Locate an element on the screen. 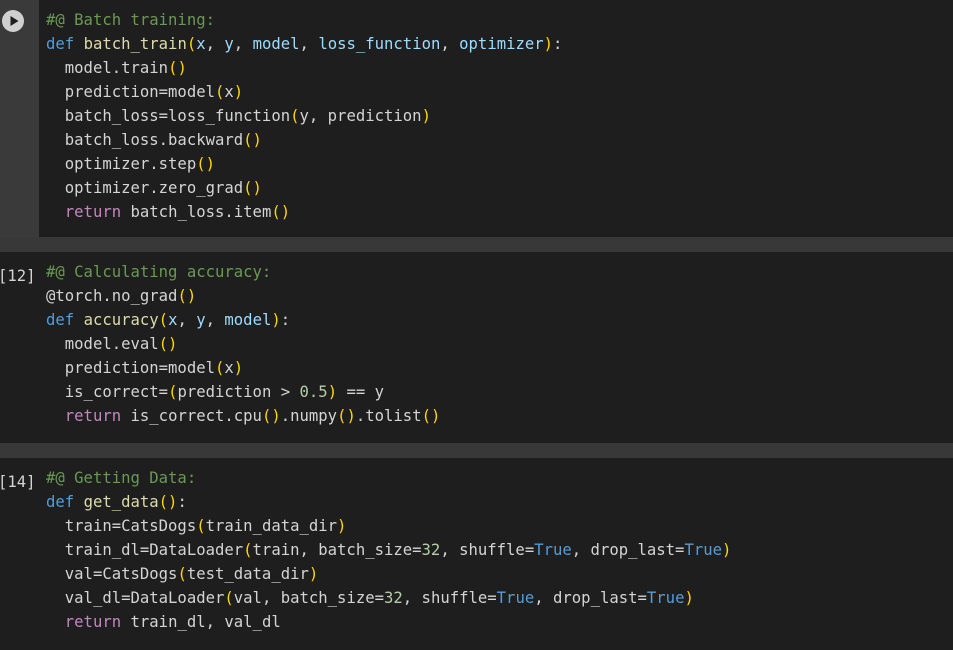 This screenshot has width=953, height=650. code-token: .tolist is located at coordinates (388, 416).